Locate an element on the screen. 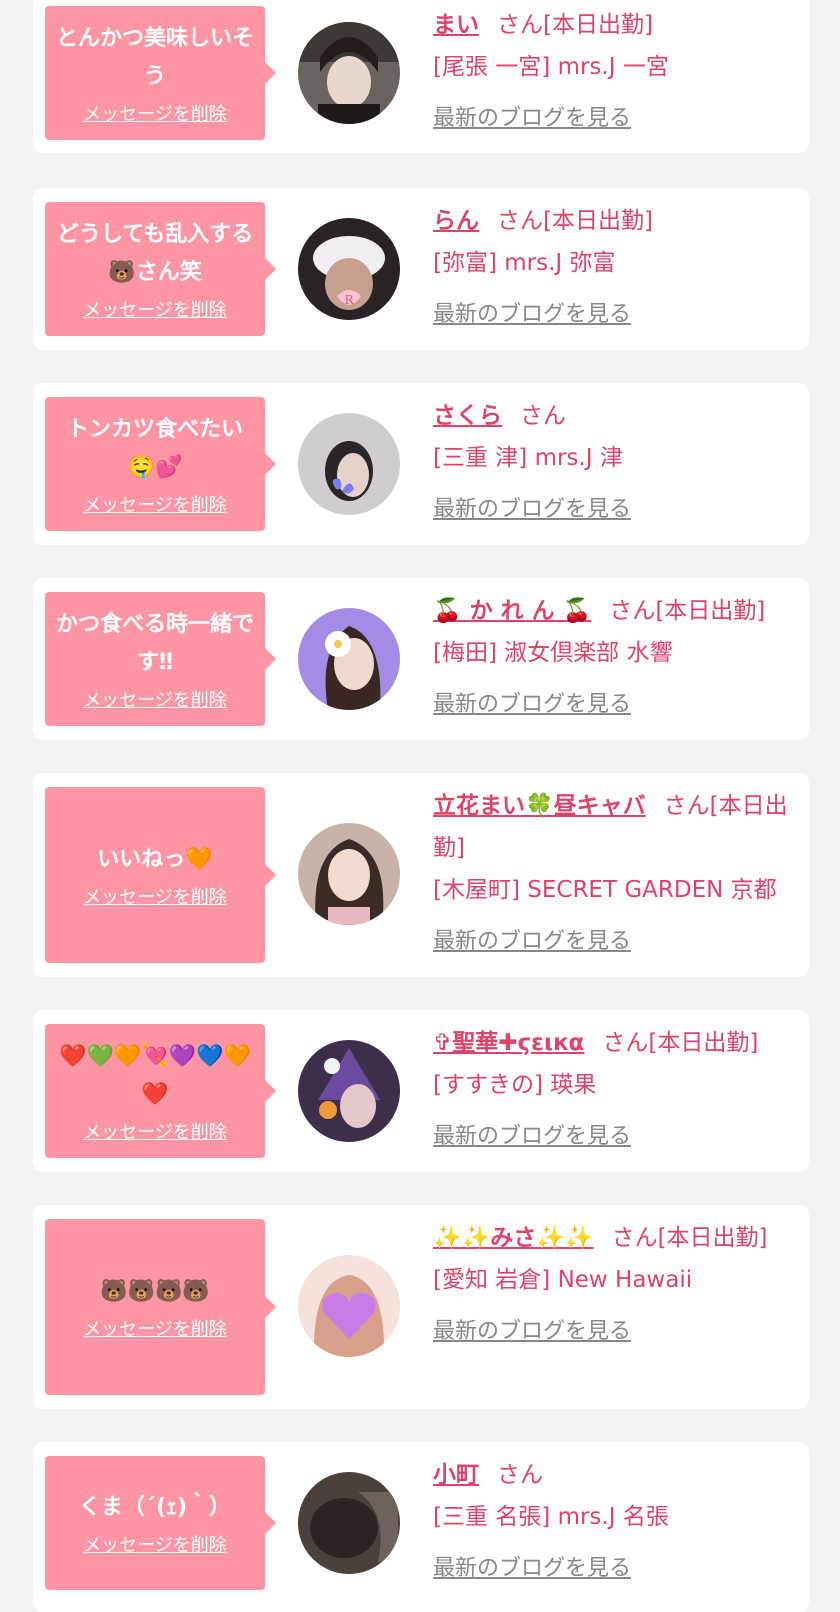 The height and width of the screenshot is (1612, 840). store-info: [弥富] mrs.J 弥富 is located at coordinates (524, 263).